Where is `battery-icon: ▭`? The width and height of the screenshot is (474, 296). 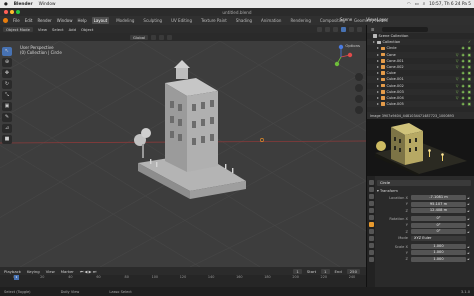
battery-icon: ▭ is located at coordinates (417, 4).